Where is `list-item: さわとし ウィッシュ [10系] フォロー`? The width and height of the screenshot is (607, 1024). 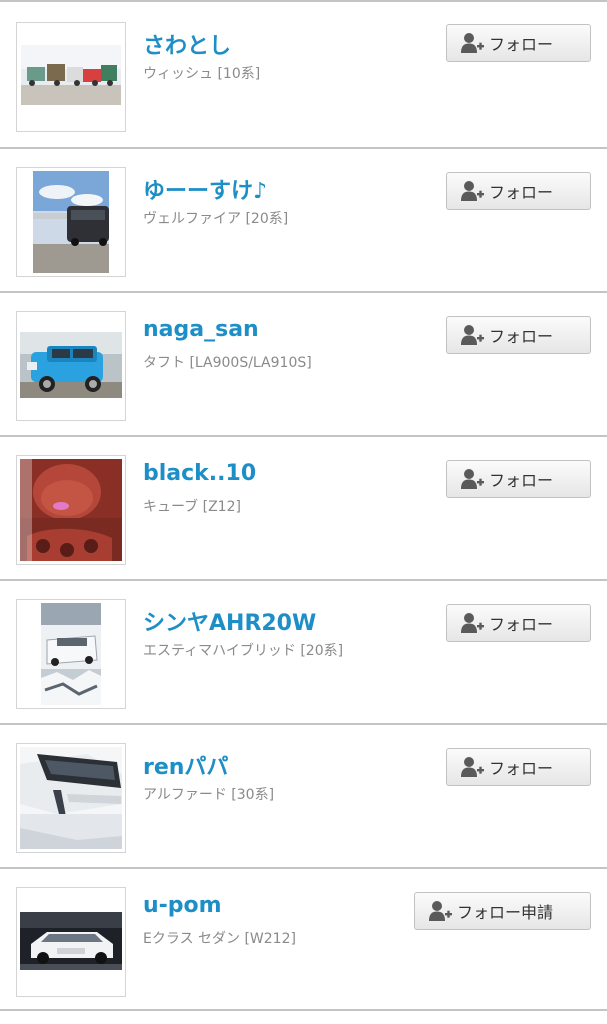 list-item: さわとし ウィッシュ [10系] フォロー is located at coordinates (303, 73).